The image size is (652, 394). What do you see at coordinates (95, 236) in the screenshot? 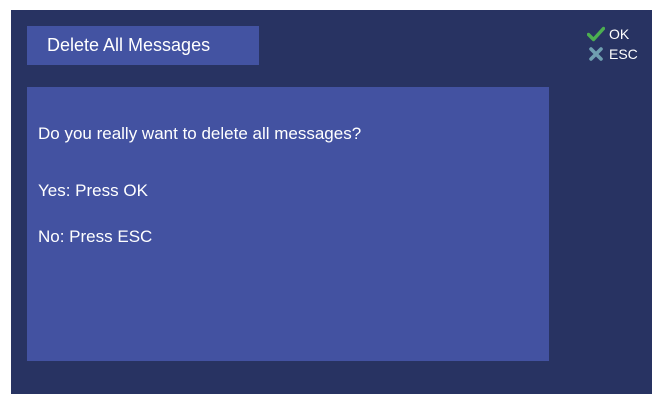
I see `no-hint: No: Press ESC` at bounding box center [95, 236].